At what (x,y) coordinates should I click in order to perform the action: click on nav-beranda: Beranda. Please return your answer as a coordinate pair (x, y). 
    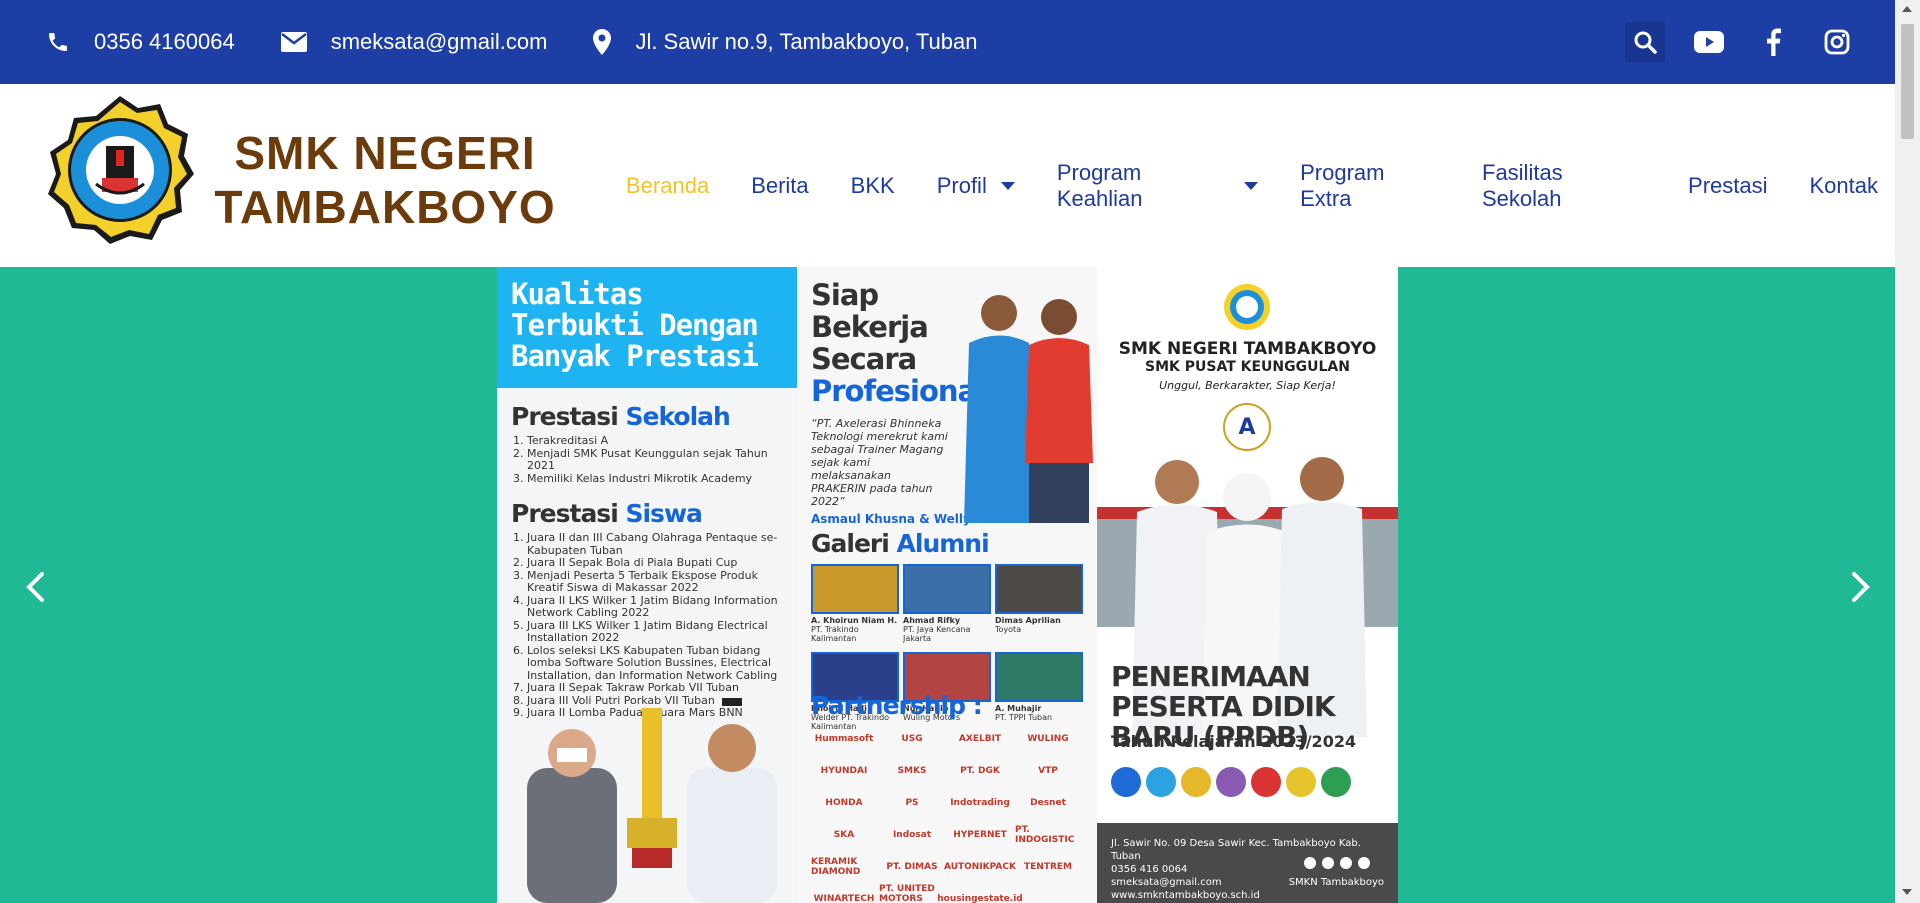
    Looking at the image, I should click on (667, 186).